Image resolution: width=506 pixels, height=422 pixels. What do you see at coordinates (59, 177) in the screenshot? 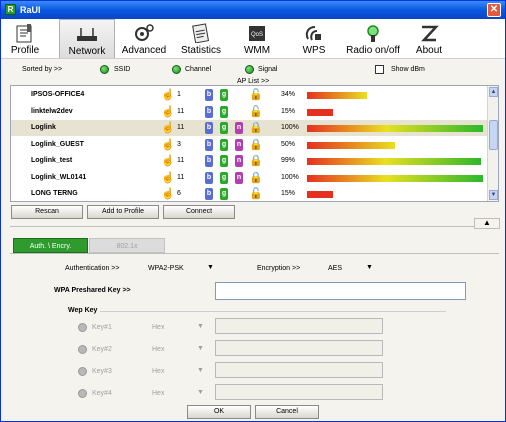
I see `ap-ssid: Loglink_WL0141` at bounding box center [59, 177].